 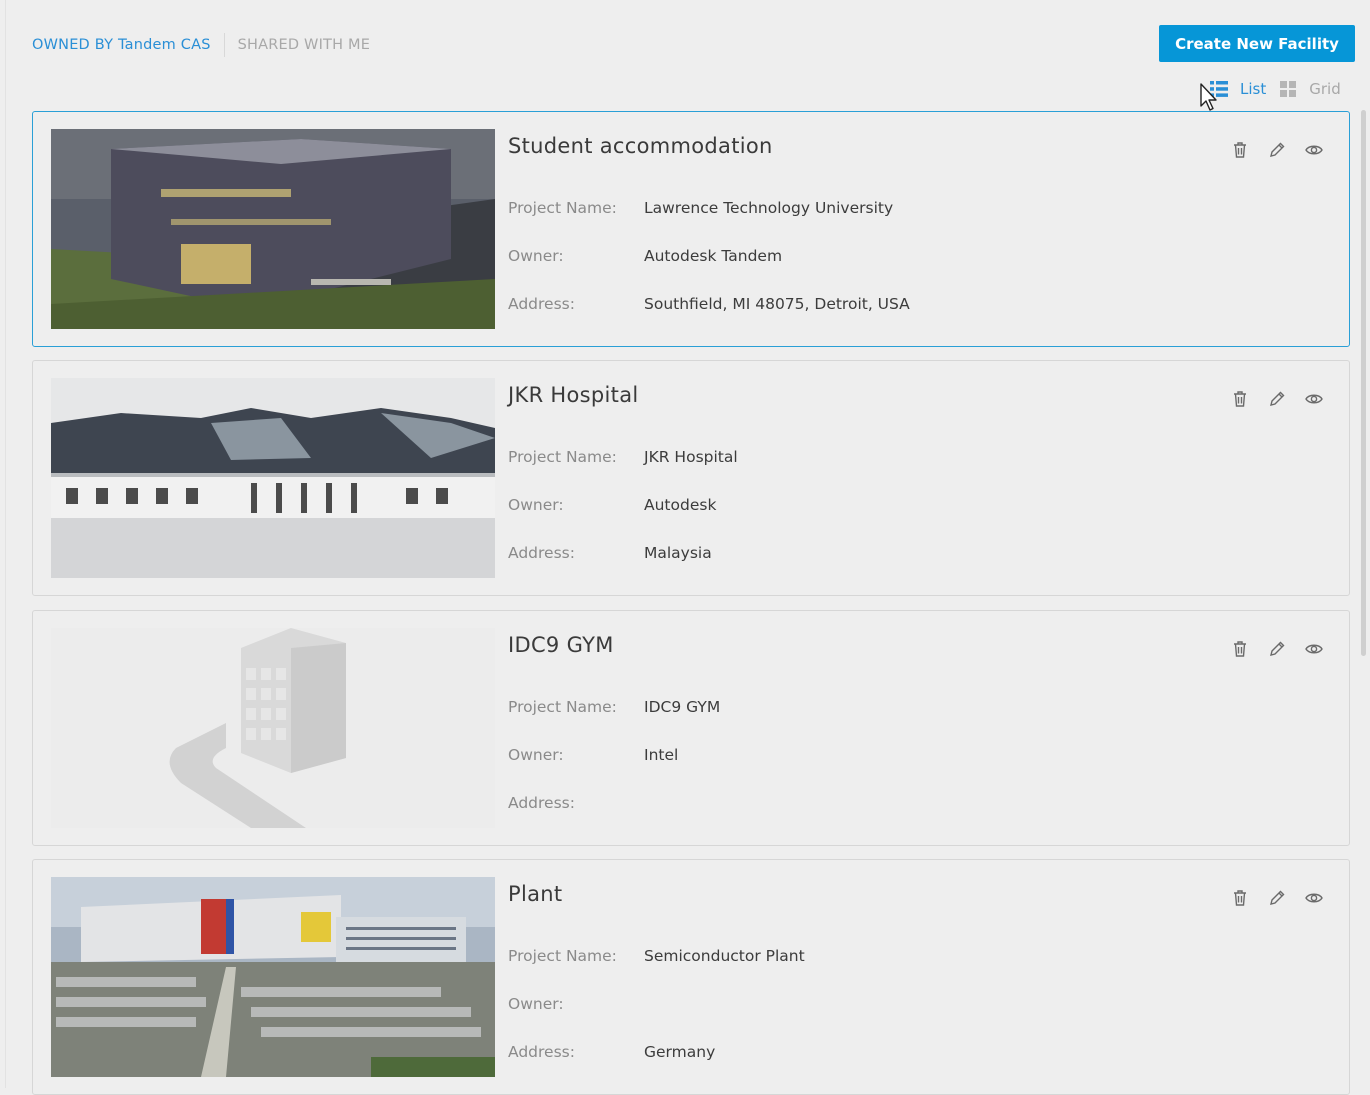 What do you see at coordinates (724, 956) in the screenshot?
I see `project-name-value: Semiconductor Plant` at bounding box center [724, 956].